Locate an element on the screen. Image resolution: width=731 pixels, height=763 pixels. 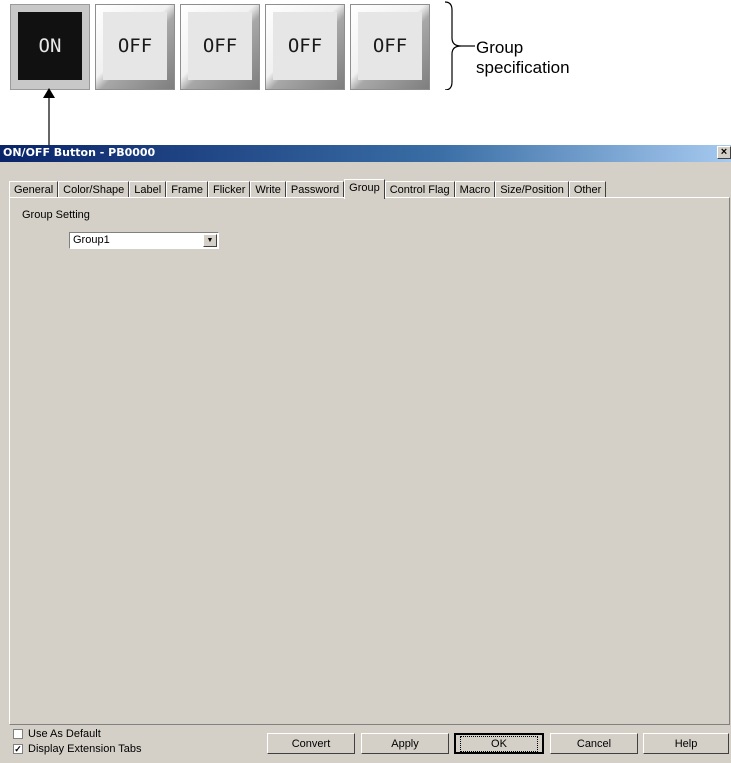
use-as-default-option: Use As Default is located at coordinates (57, 734).